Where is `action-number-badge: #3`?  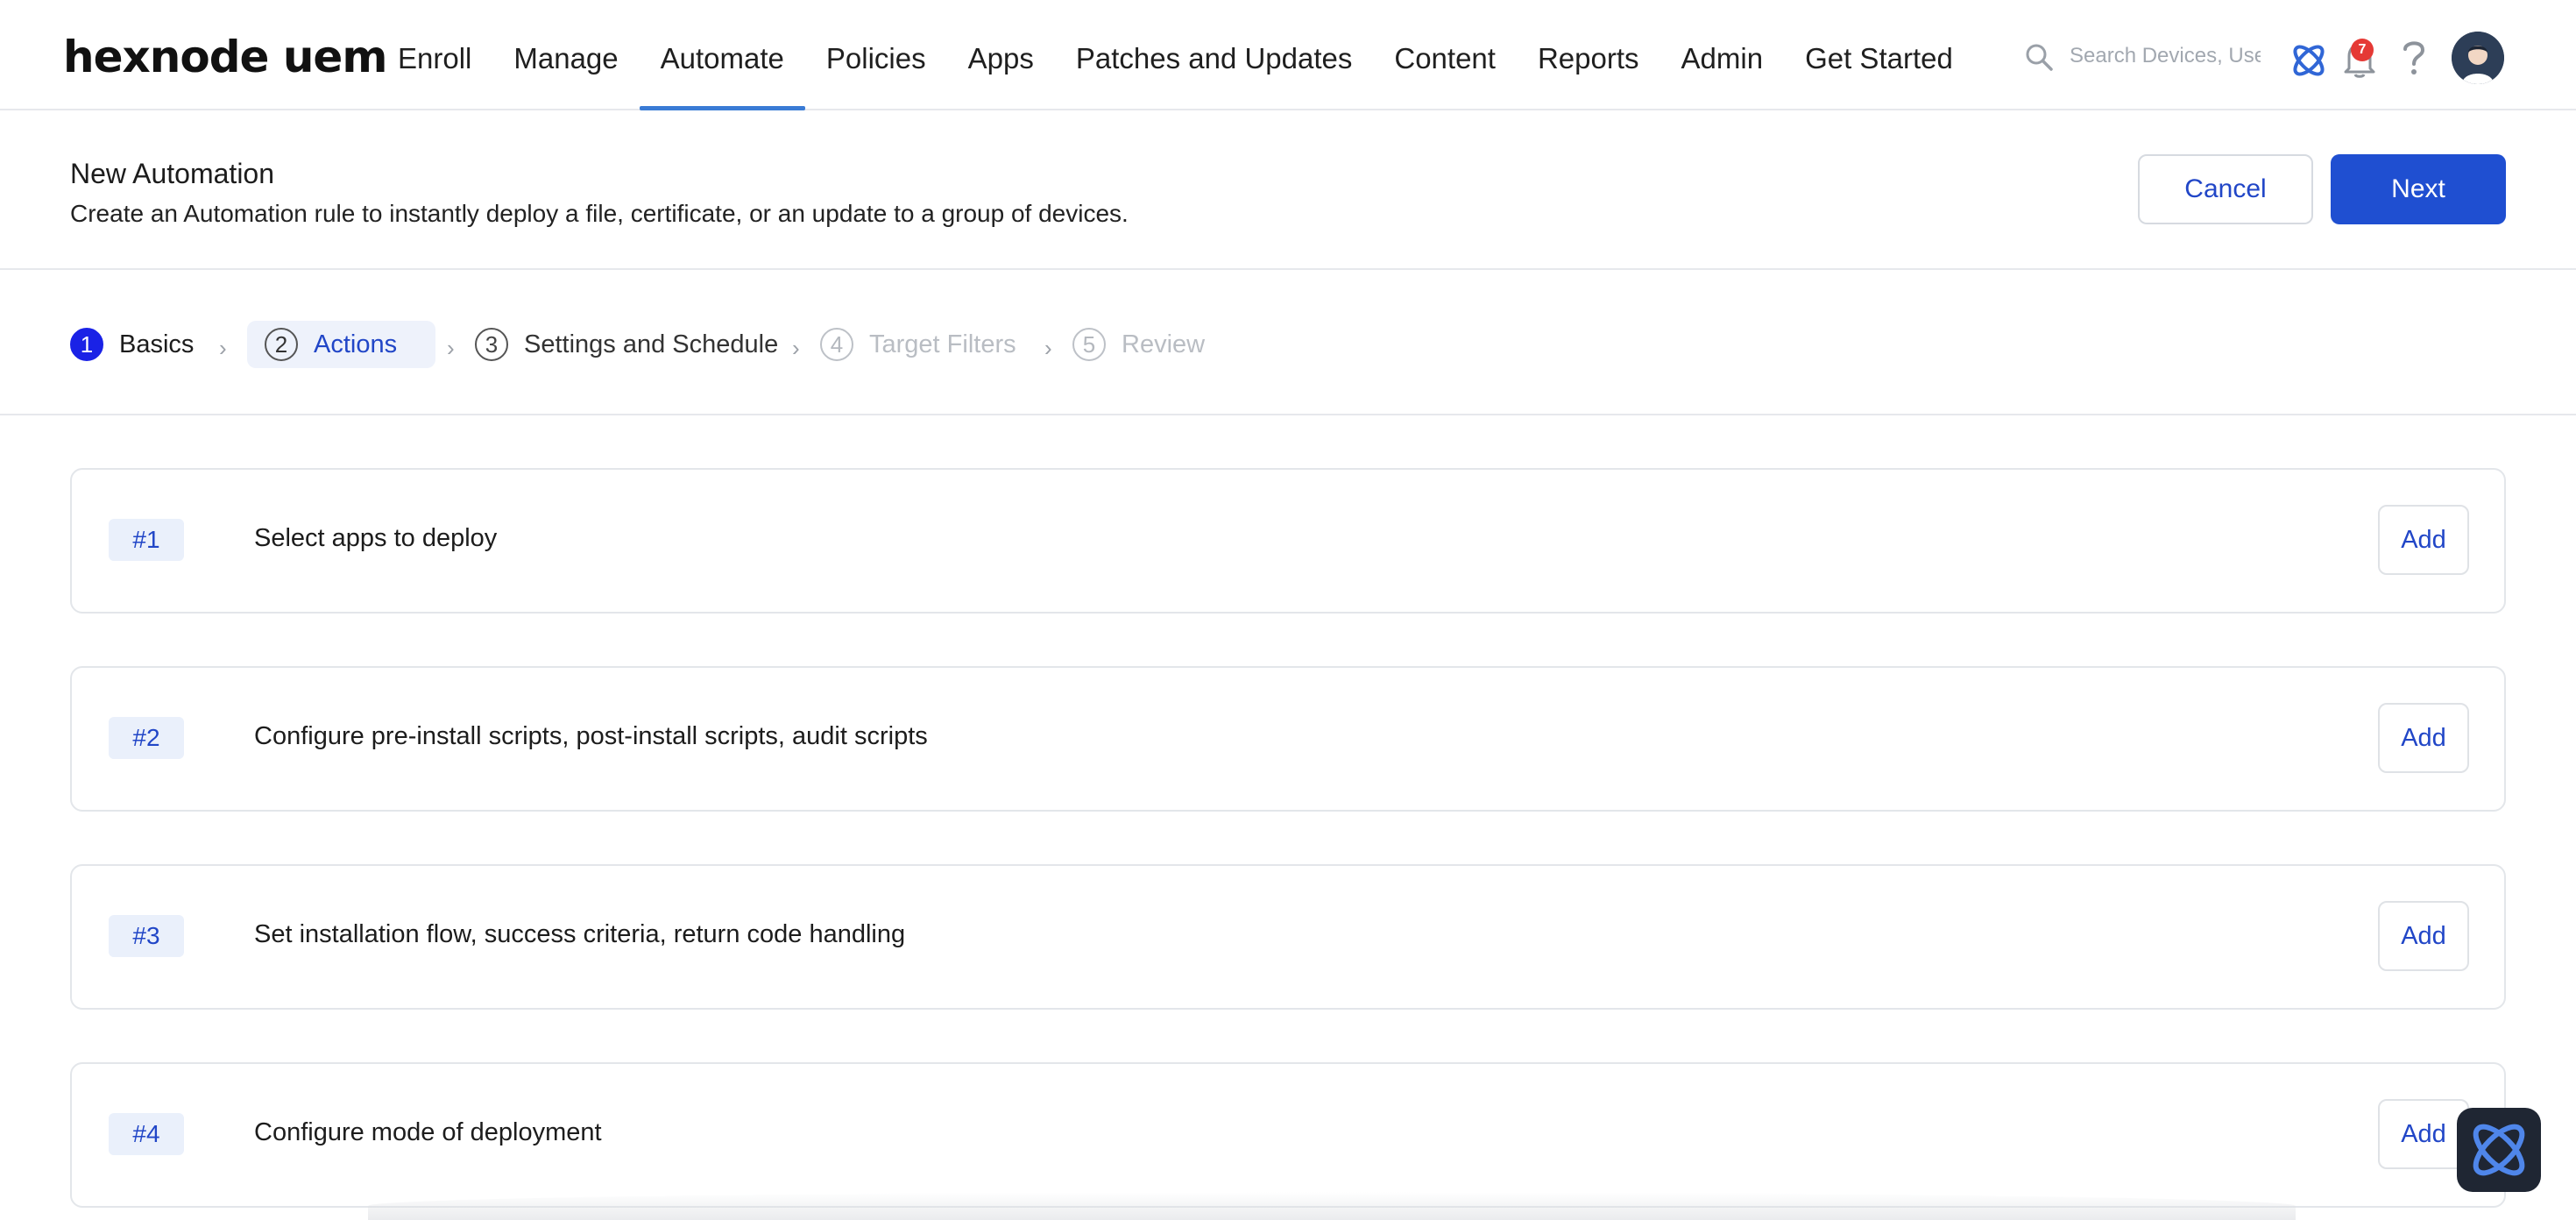
action-number-badge: #3 is located at coordinates (146, 936).